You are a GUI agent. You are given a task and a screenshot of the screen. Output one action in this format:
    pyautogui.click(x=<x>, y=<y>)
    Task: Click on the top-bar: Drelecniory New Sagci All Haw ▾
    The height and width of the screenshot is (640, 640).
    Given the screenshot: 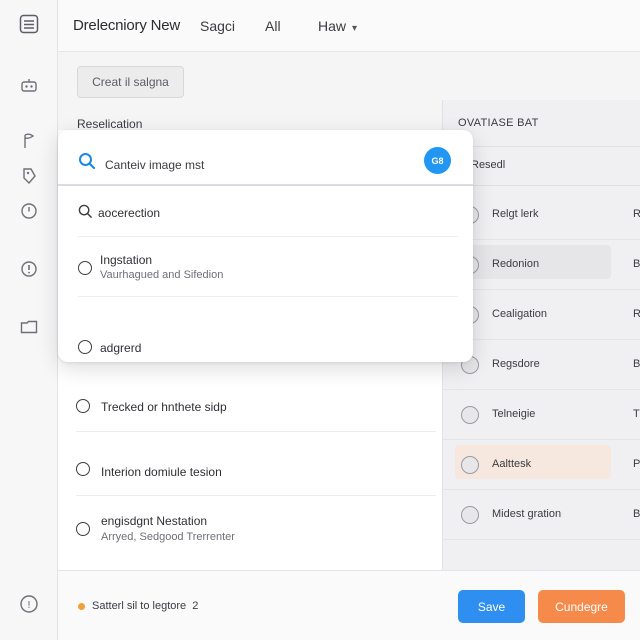 What is the action you would take?
    pyautogui.click(x=349, y=26)
    